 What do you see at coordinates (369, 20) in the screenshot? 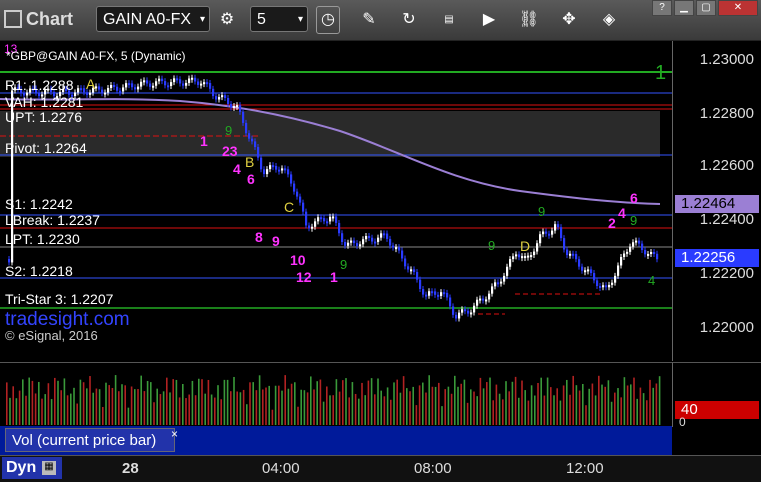
I see `pencil-icon: ✎` at bounding box center [369, 20].